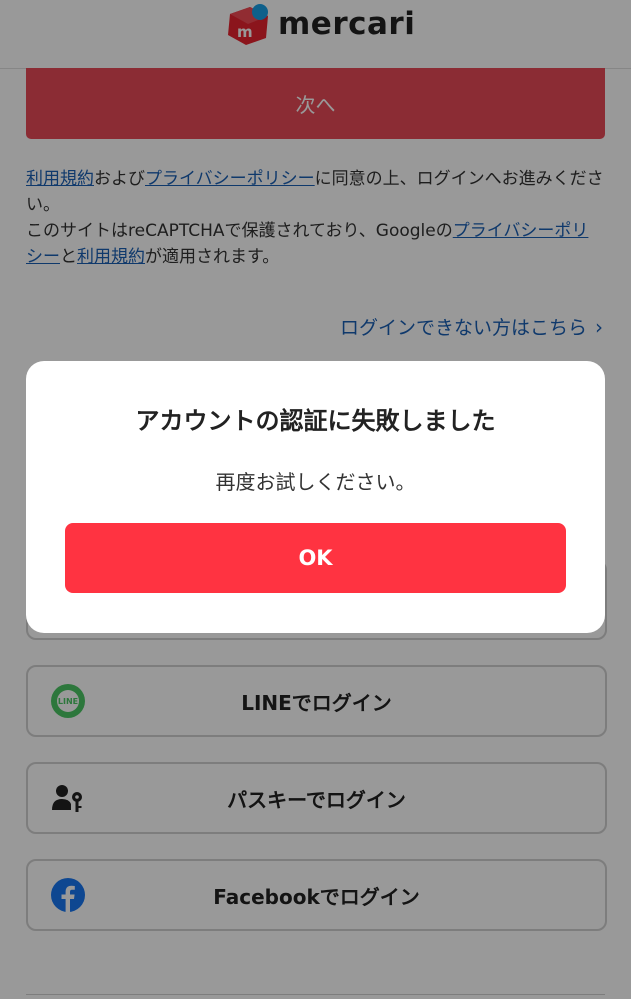 This screenshot has height=999, width=631. I want to click on ok-button: OK, so click(315, 558).